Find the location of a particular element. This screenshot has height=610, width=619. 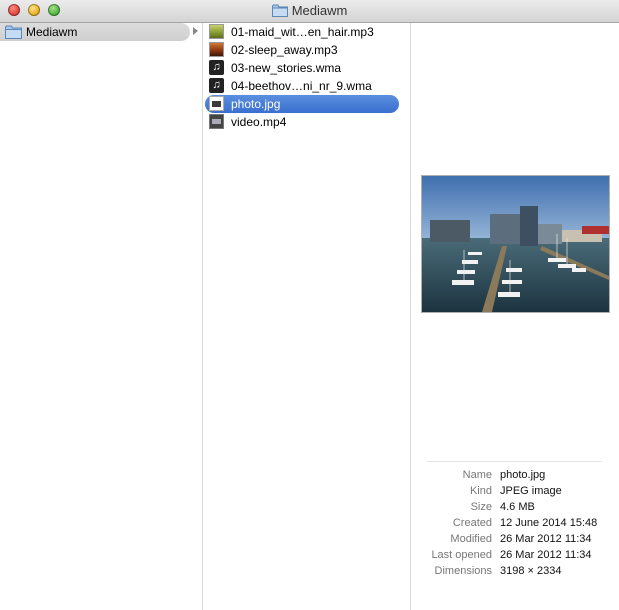

image-file-icon is located at coordinates (216, 103).